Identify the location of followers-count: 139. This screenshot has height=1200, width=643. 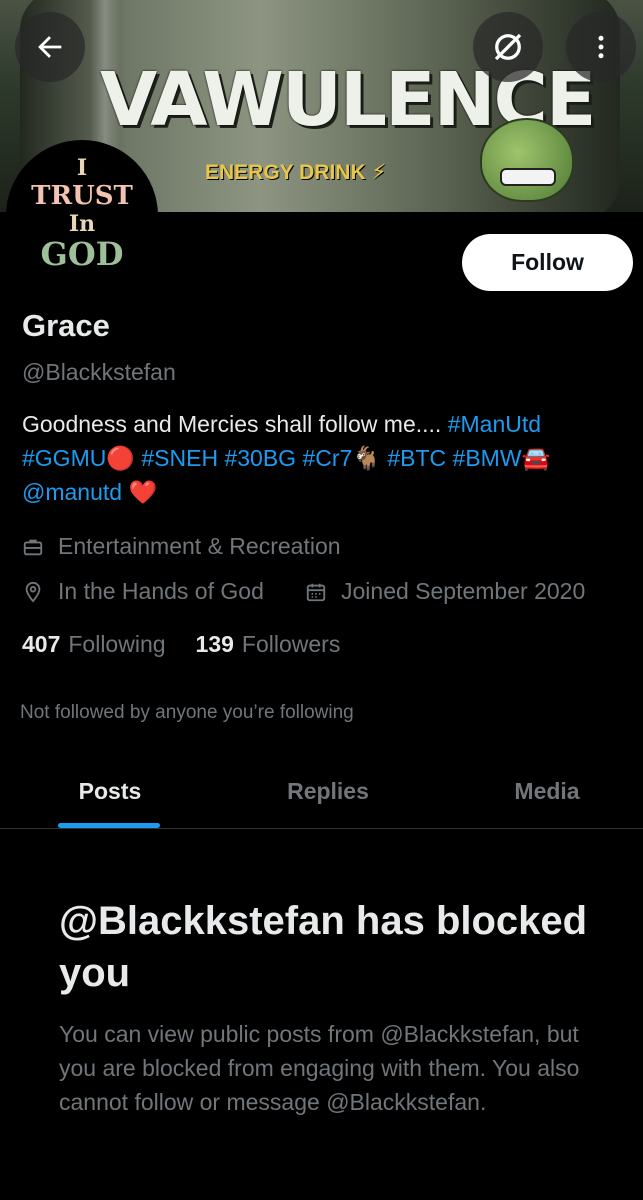
(214, 644).